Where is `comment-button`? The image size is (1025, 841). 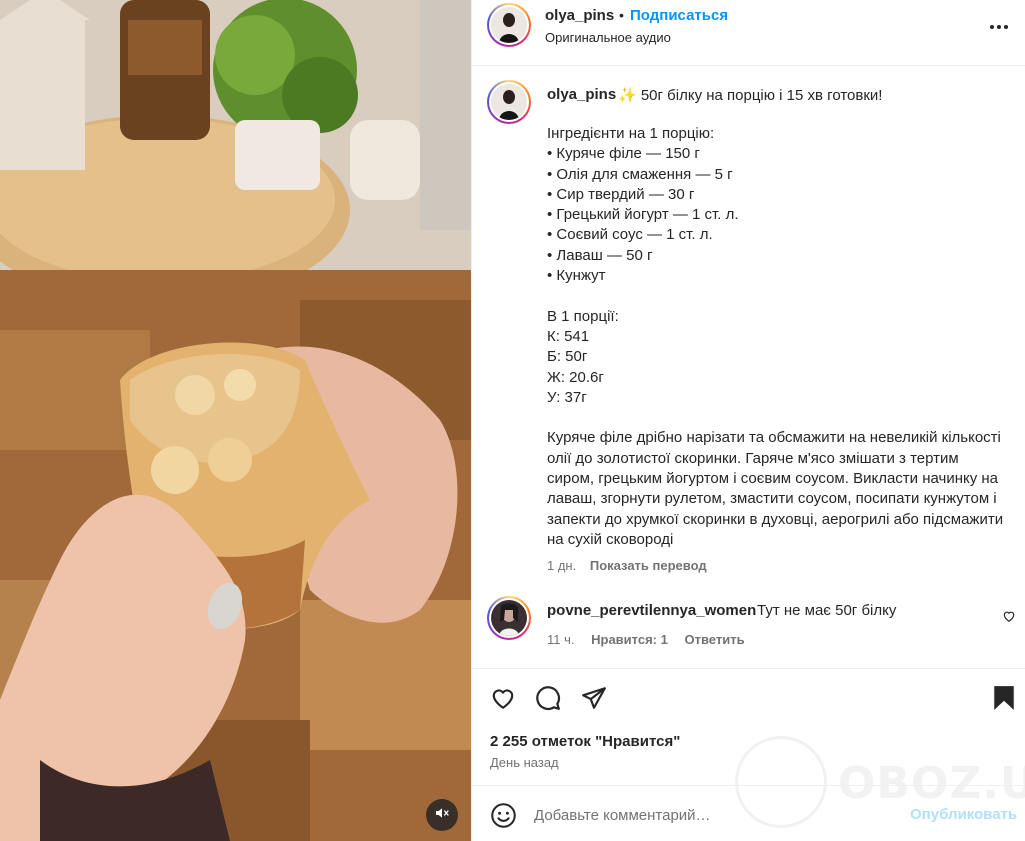 comment-button is located at coordinates (548, 700).